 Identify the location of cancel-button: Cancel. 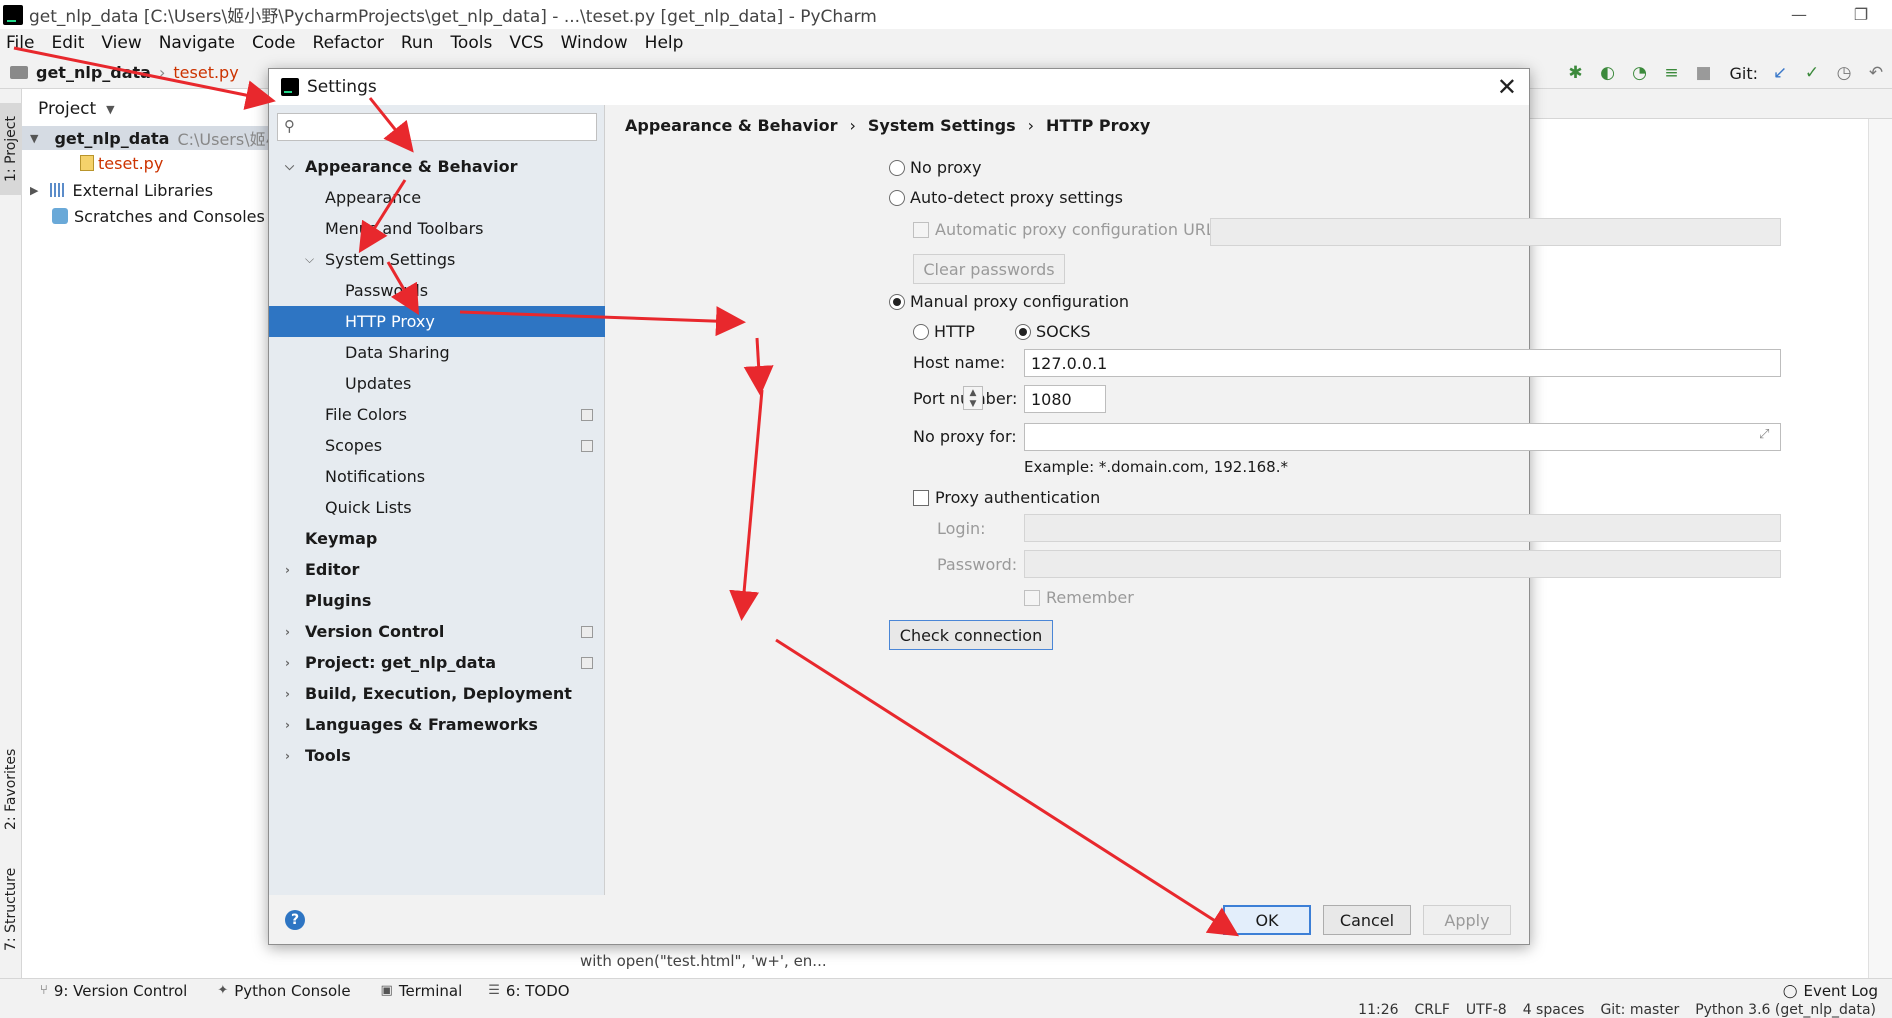
(1367, 920).